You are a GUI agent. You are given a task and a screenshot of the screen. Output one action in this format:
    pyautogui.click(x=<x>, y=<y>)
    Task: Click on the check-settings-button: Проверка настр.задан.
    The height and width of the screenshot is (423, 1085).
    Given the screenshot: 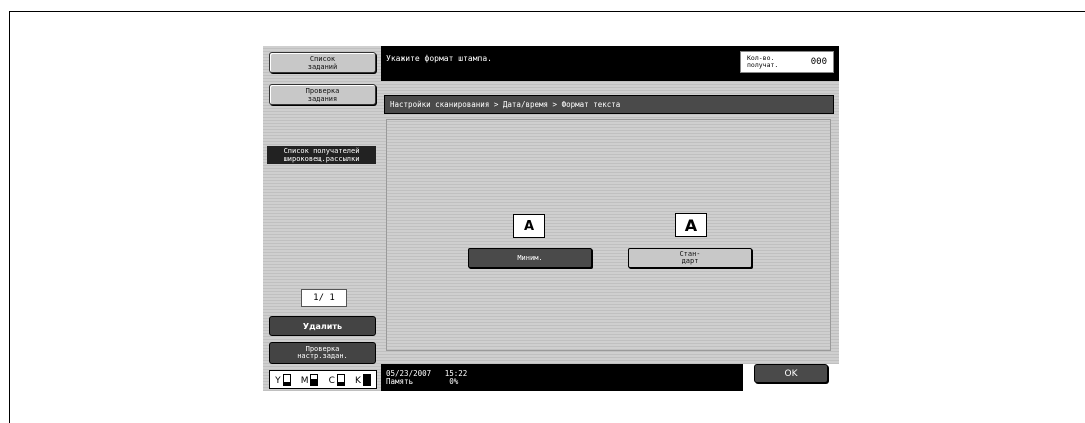 What is the action you would take?
    pyautogui.click(x=322, y=353)
    